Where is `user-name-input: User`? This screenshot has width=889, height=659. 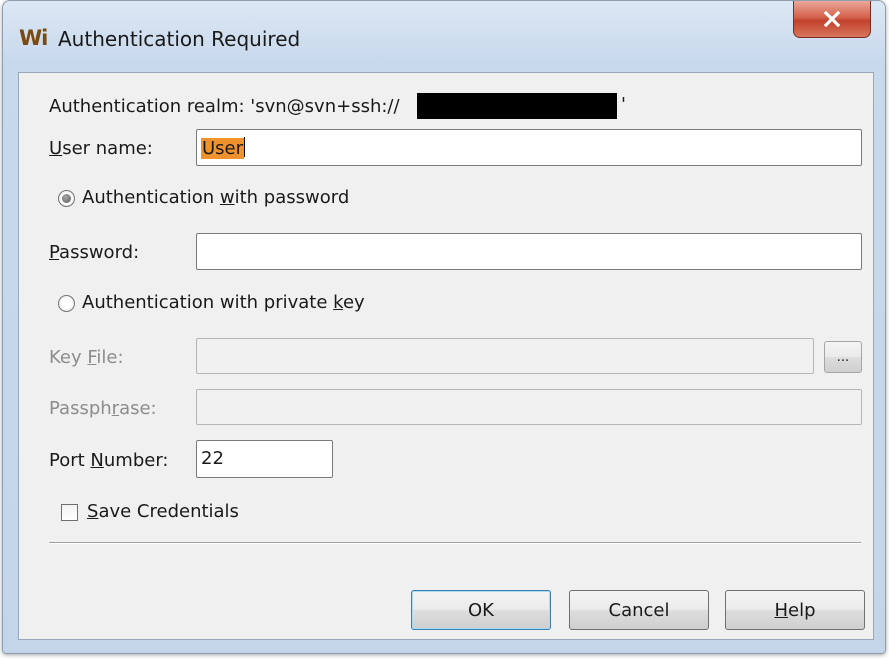 user-name-input: User is located at coordinates (529, 147).